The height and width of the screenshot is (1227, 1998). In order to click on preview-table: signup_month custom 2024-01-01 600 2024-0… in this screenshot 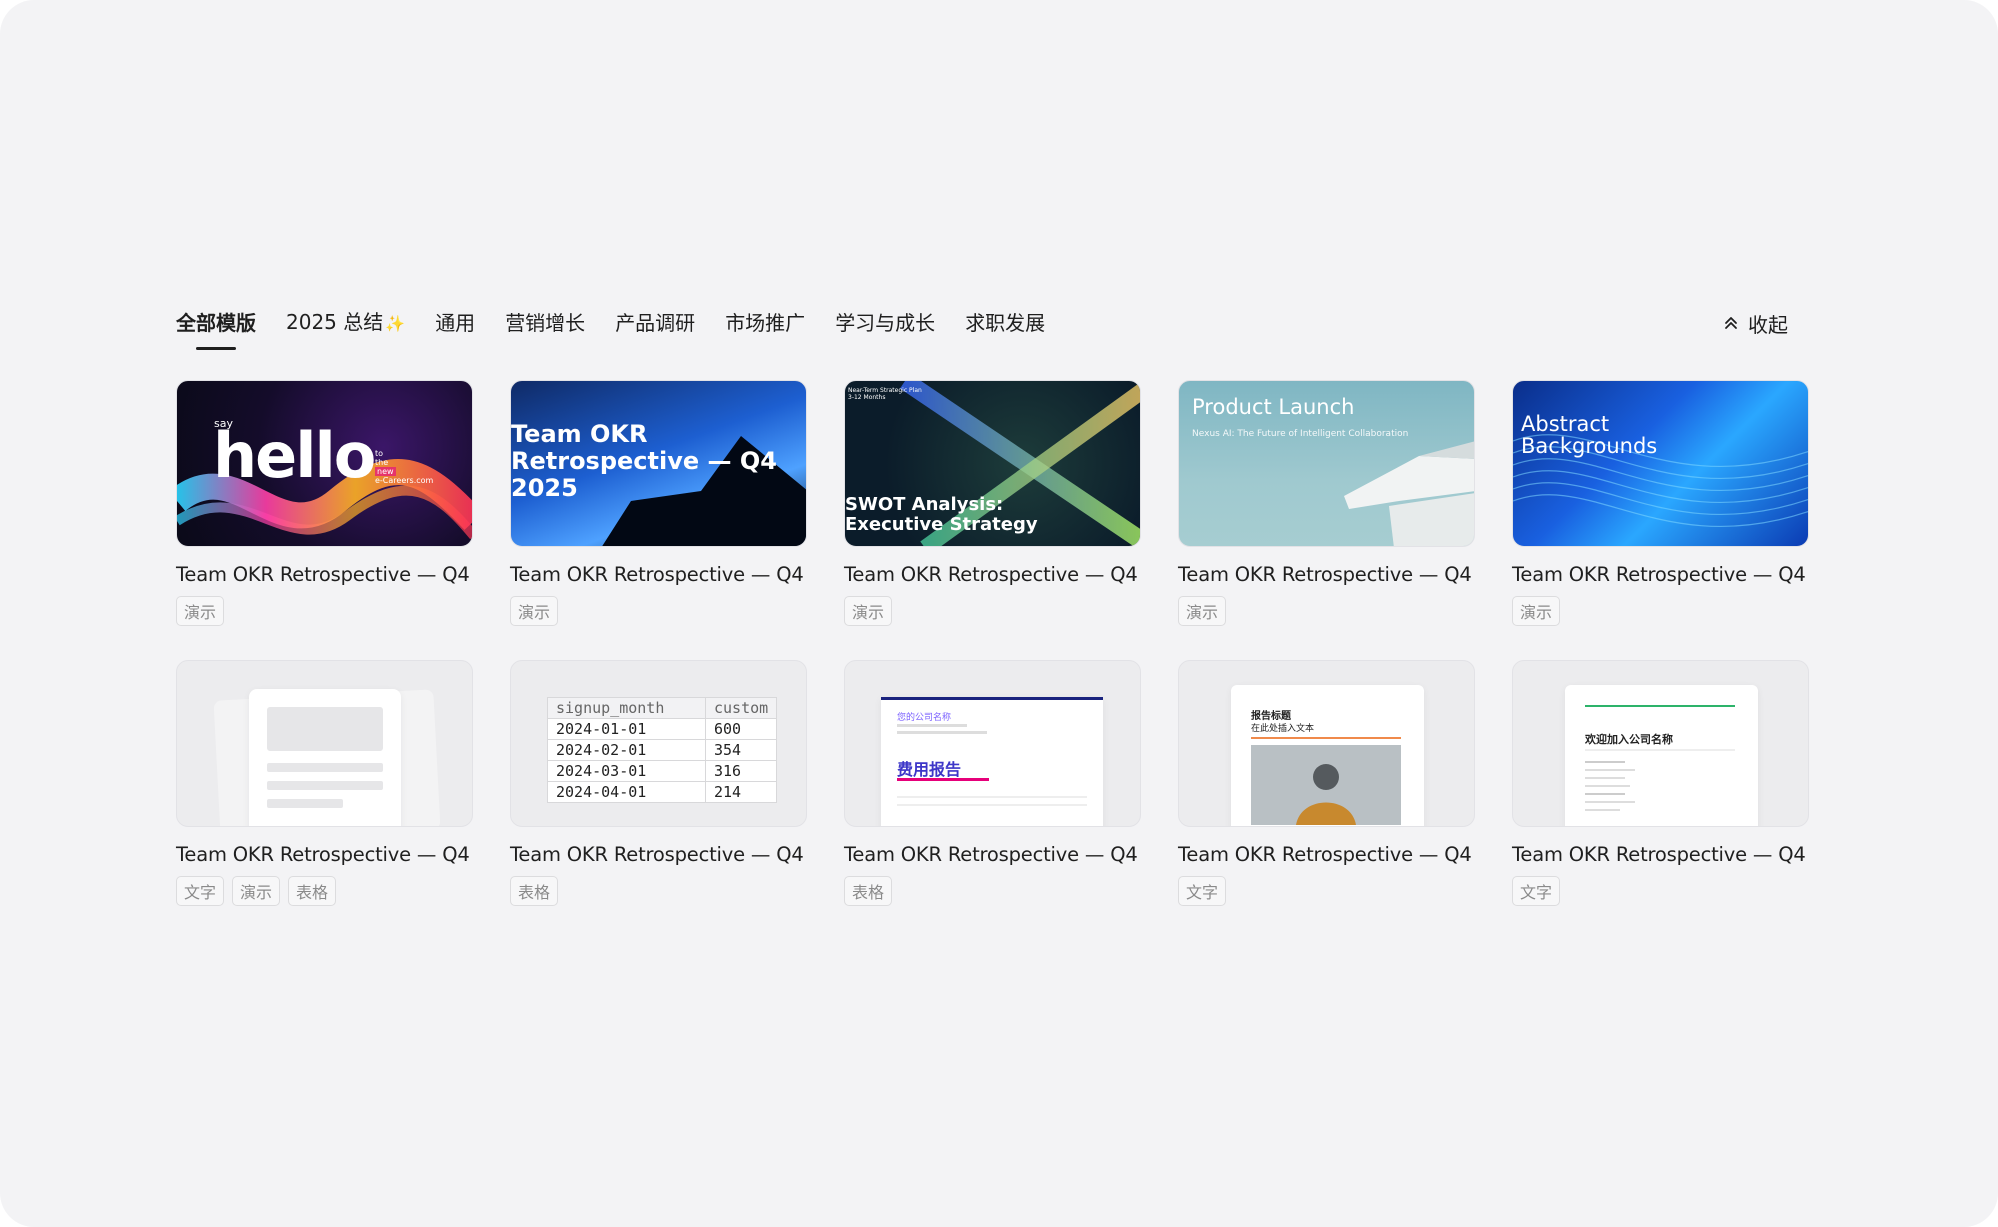, I will do `click(662, 750)`.